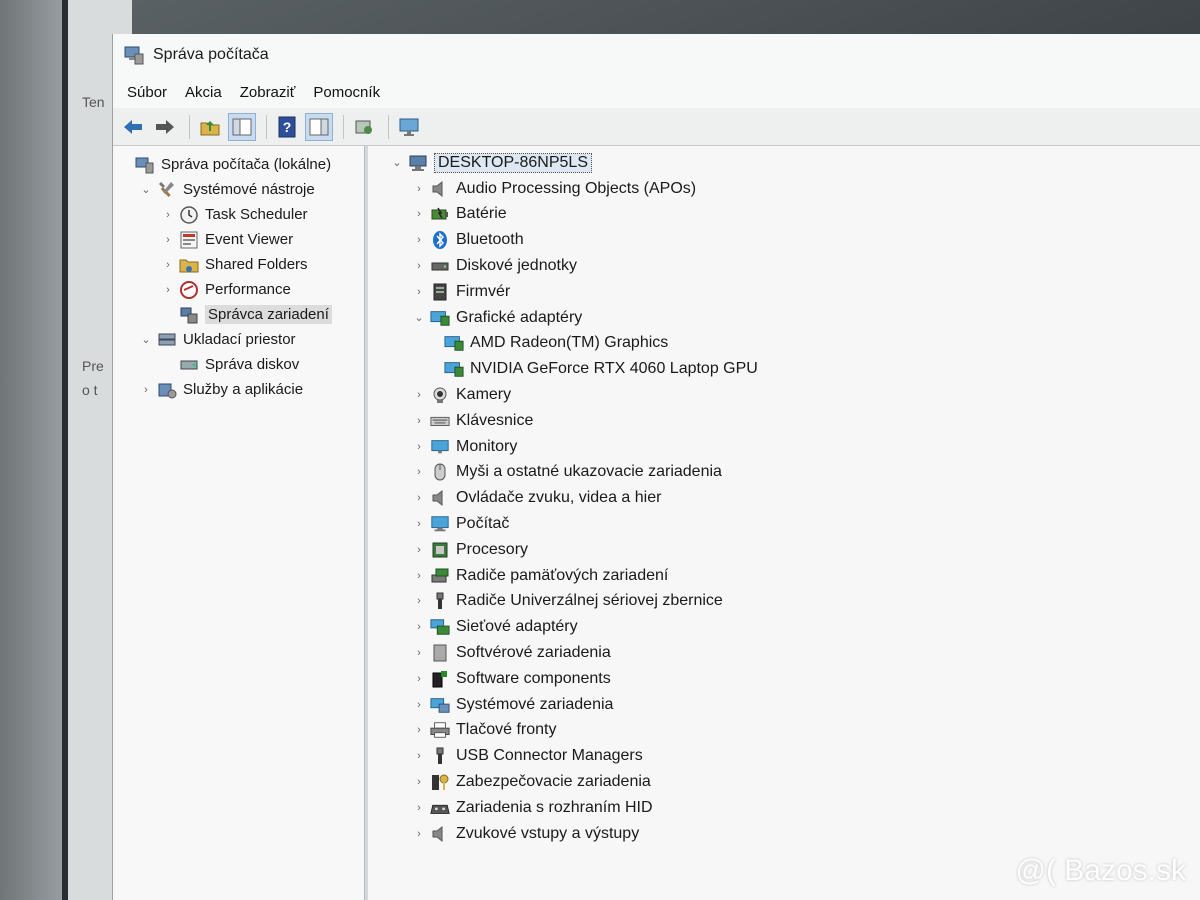 The width and height of the screenshot is (1200, 900). Describe the element at coordinates (784, 576) in the screenshot. I see `device-category: › Radiče pamäťových zariadení` at that location.